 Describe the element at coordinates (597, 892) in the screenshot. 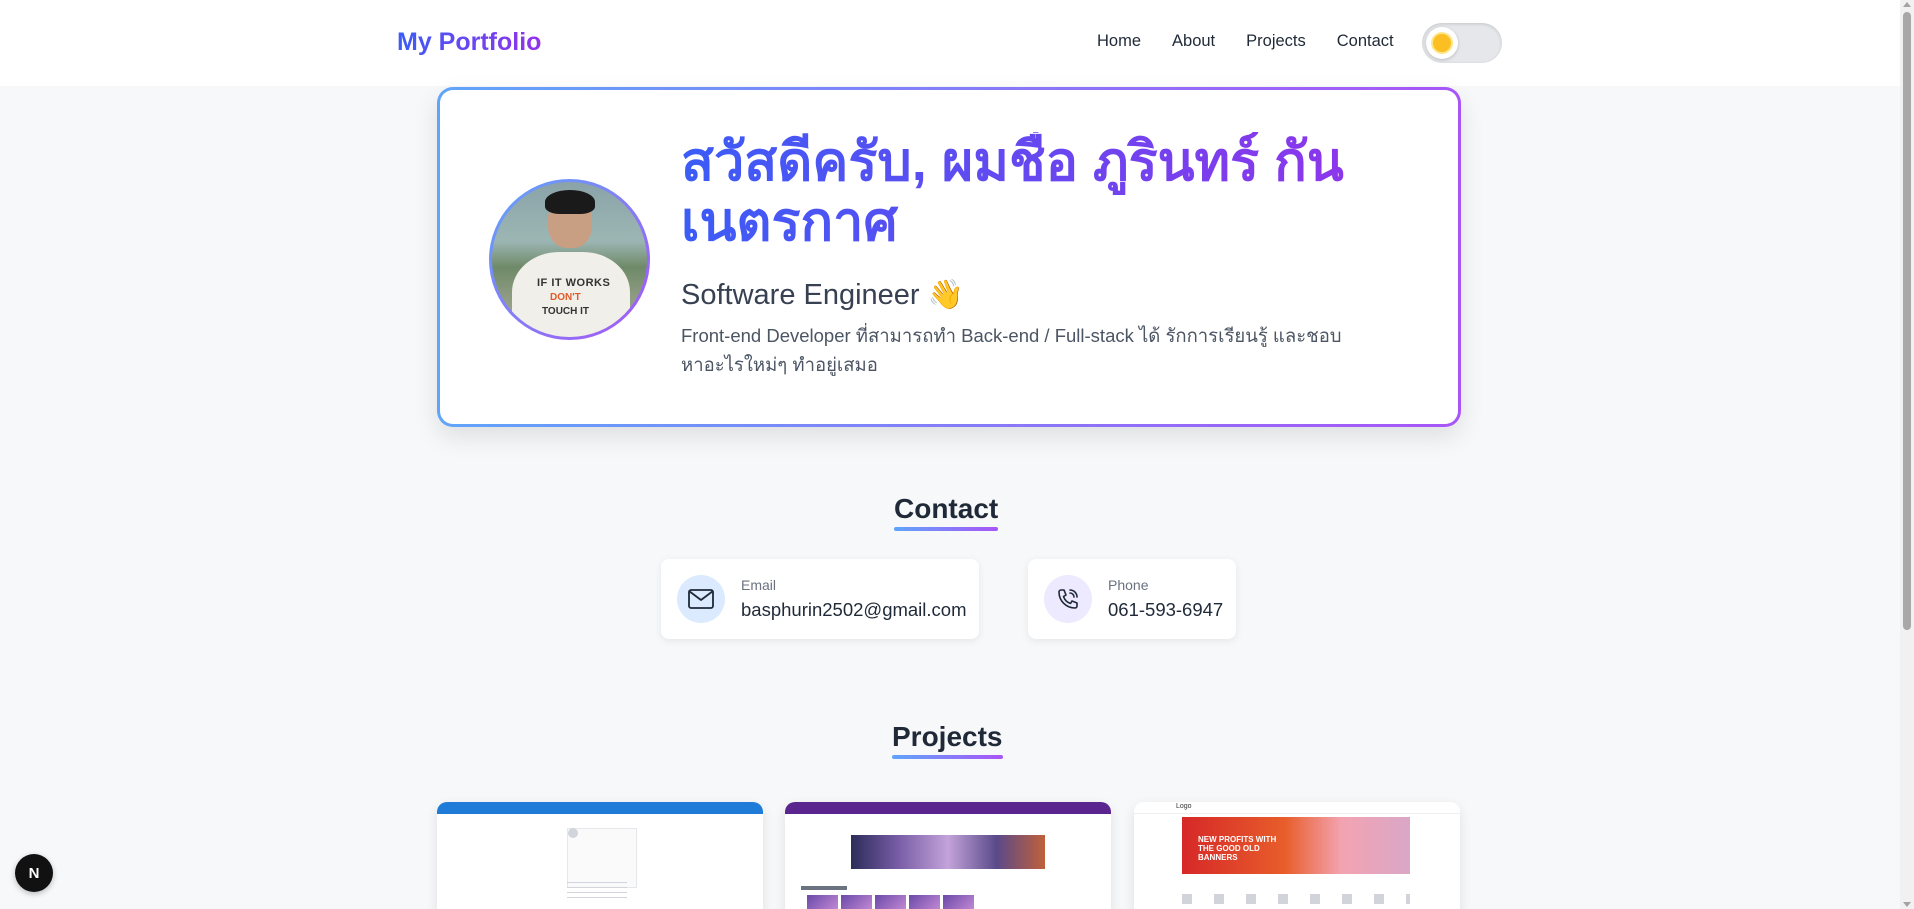

I see `project-1-thumbnail-lines` at that location.